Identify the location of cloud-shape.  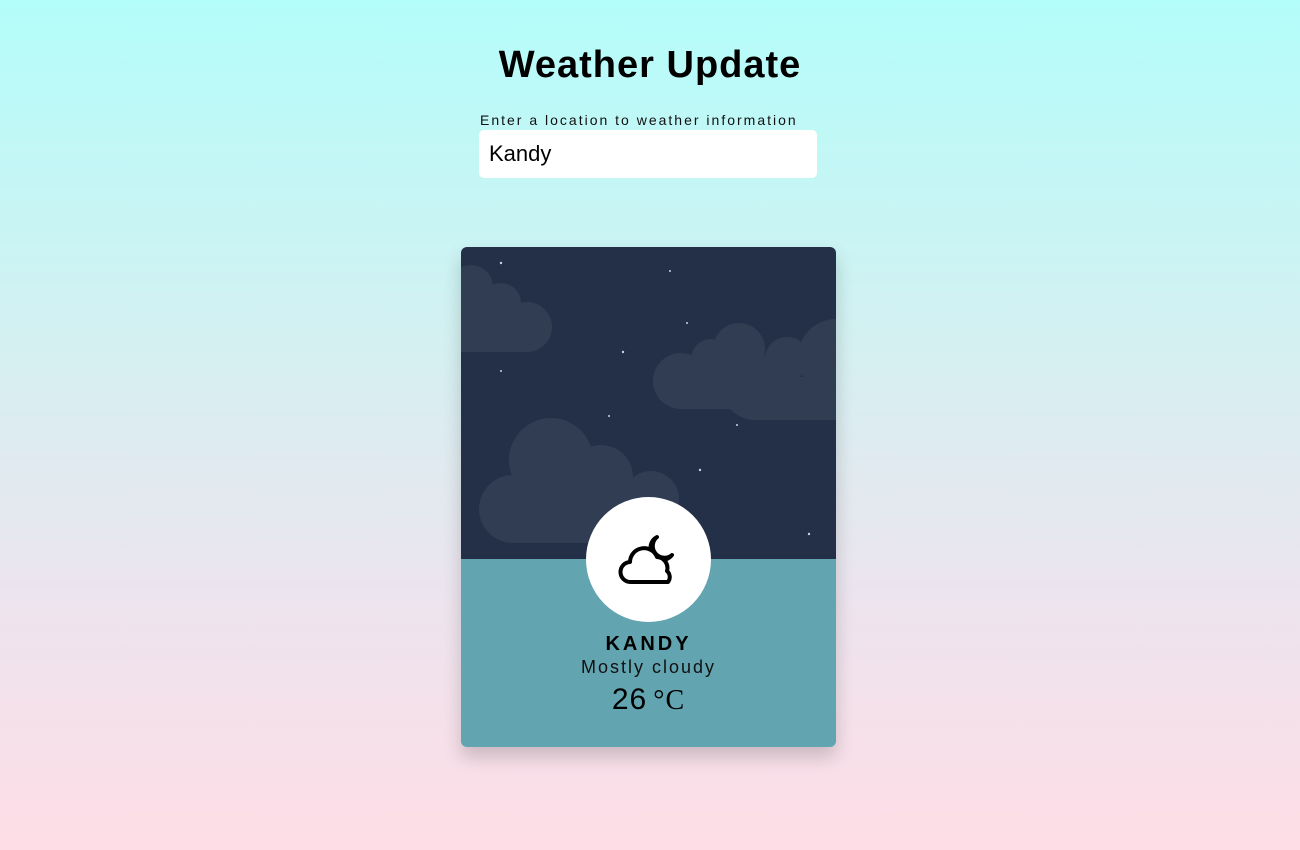
(506, 308).